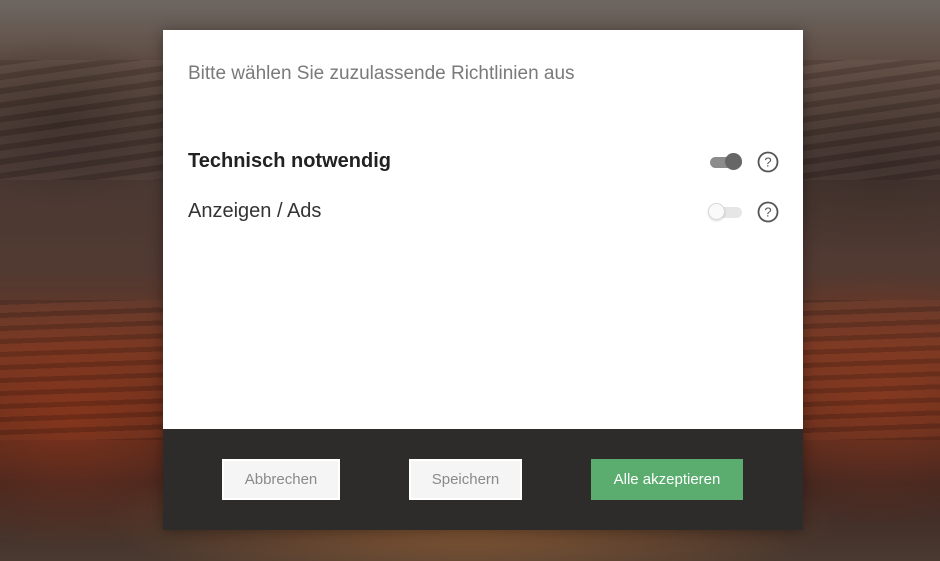 The width and height of the screenshot is (940, 561). Describe the element at coordinates (281, 479) in the screenshot. I see `cancel-button: Abbrechen` at that location.